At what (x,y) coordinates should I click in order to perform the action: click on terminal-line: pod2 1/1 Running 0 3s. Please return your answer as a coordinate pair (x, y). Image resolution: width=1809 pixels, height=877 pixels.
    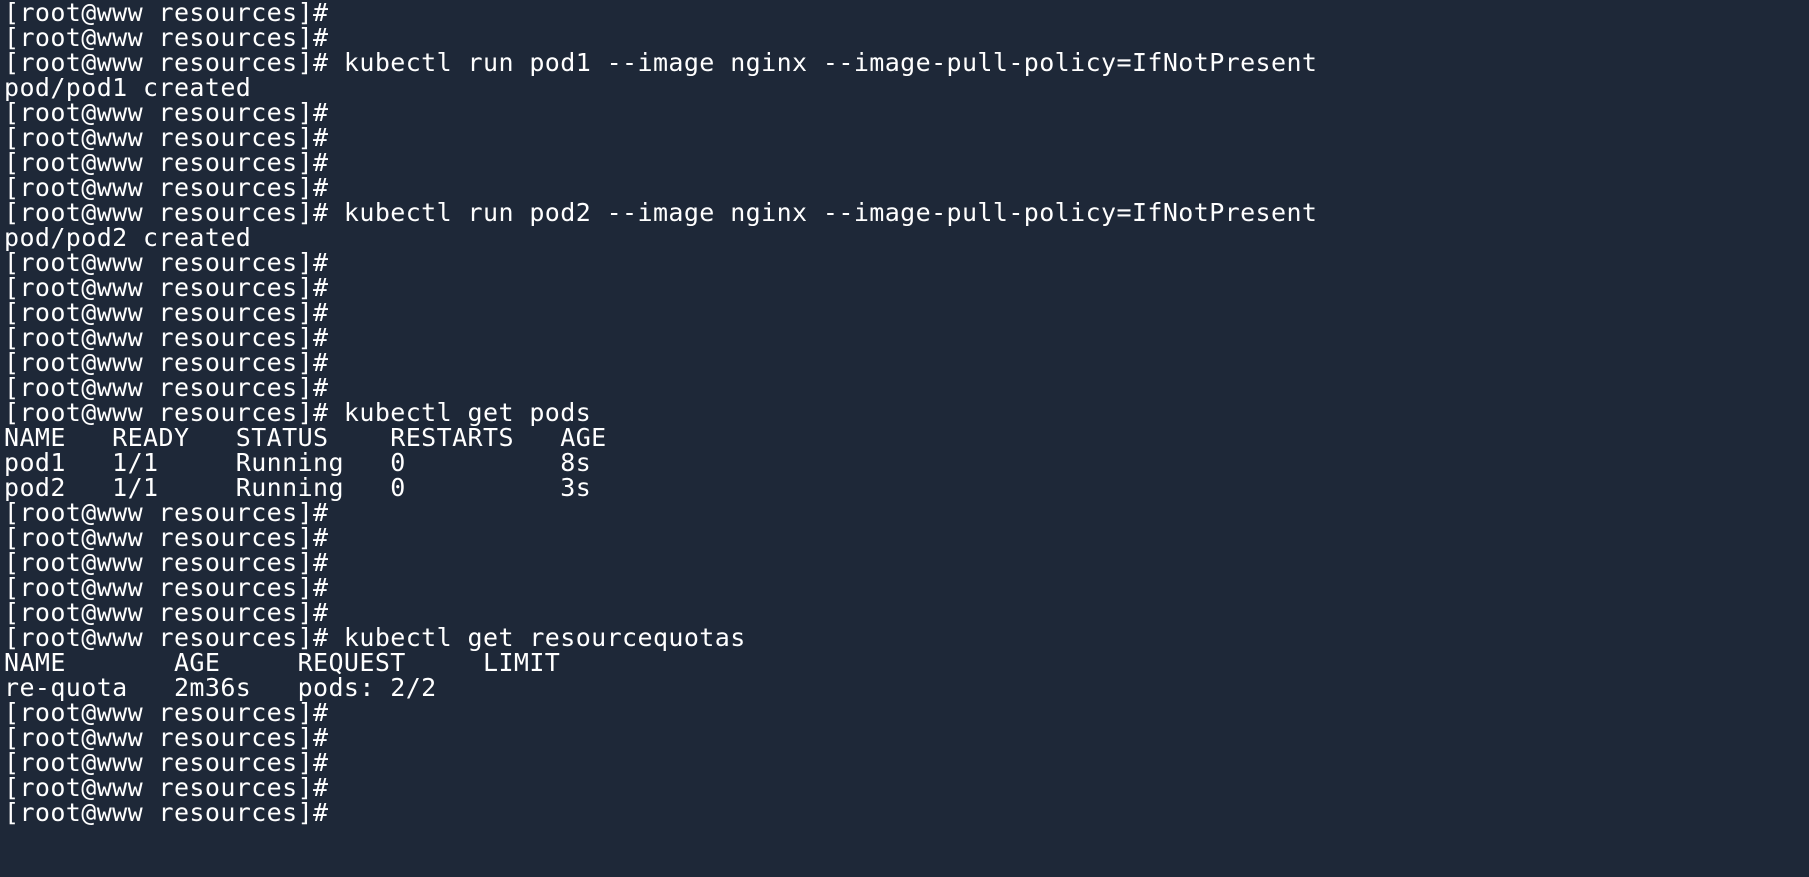
    Looking at the image, I should click on (298, 487).